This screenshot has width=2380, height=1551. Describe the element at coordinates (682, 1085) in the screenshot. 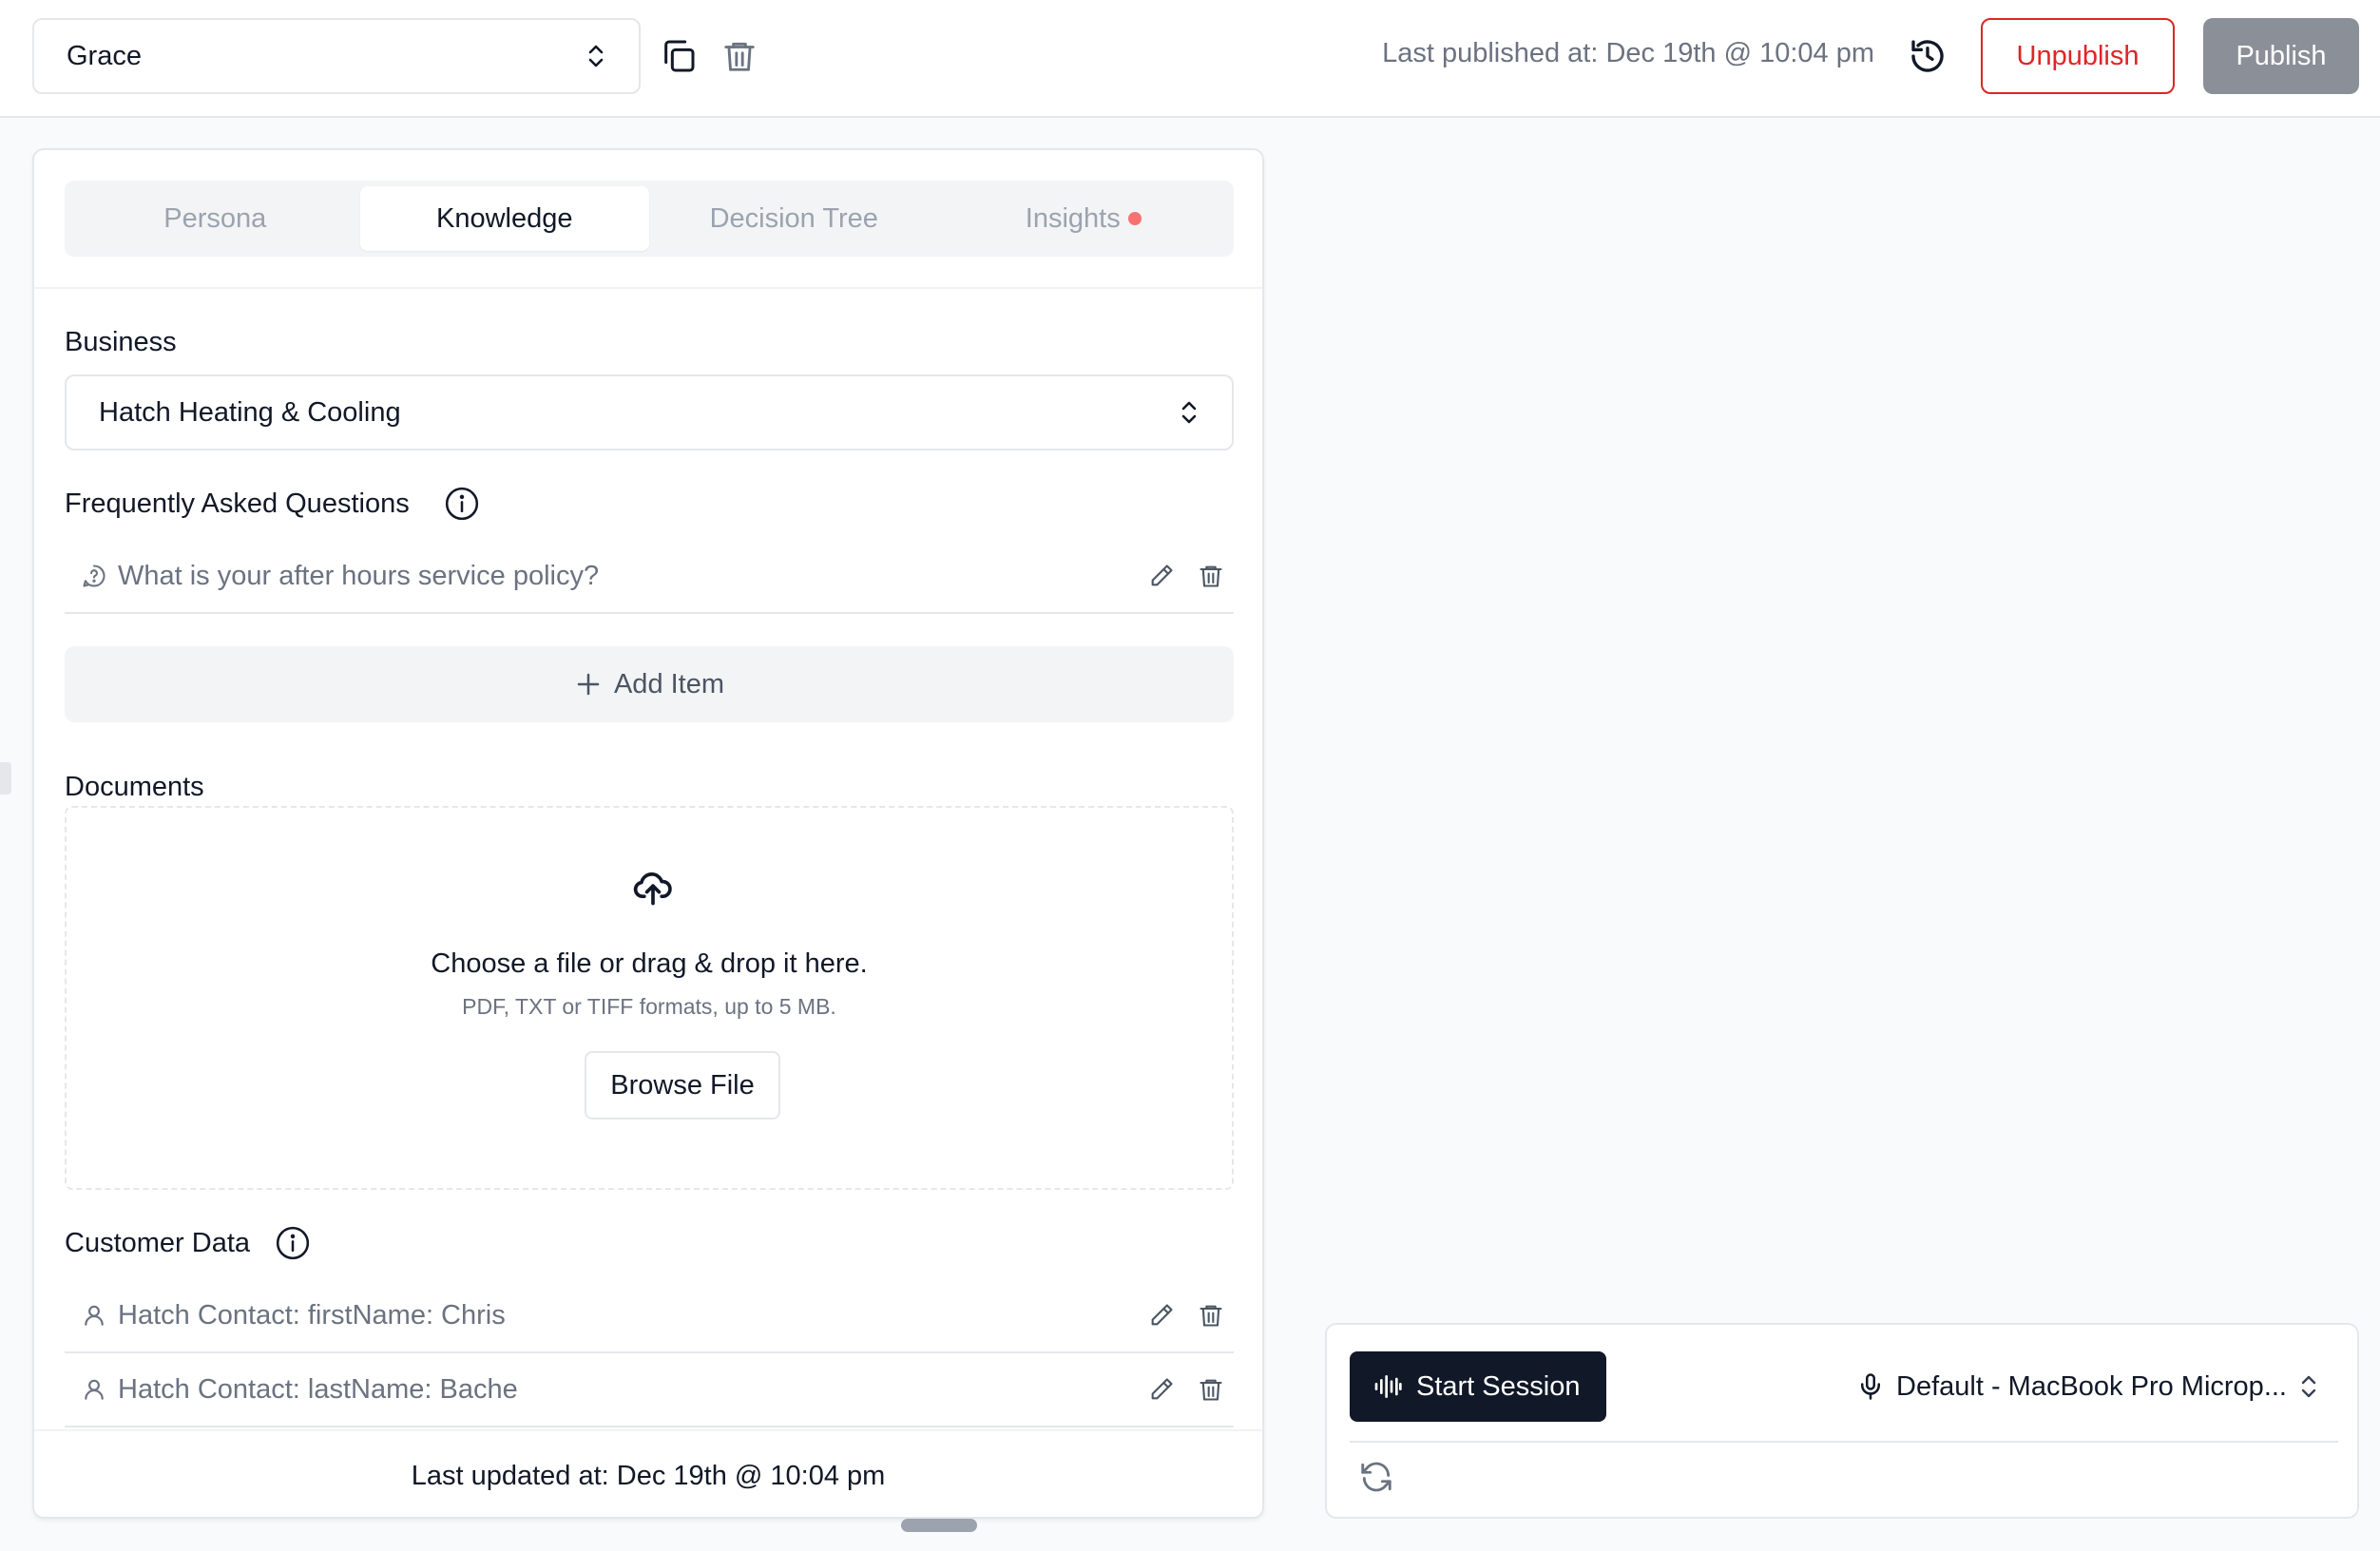

I see `browse-file-button: Browse File` at that location.